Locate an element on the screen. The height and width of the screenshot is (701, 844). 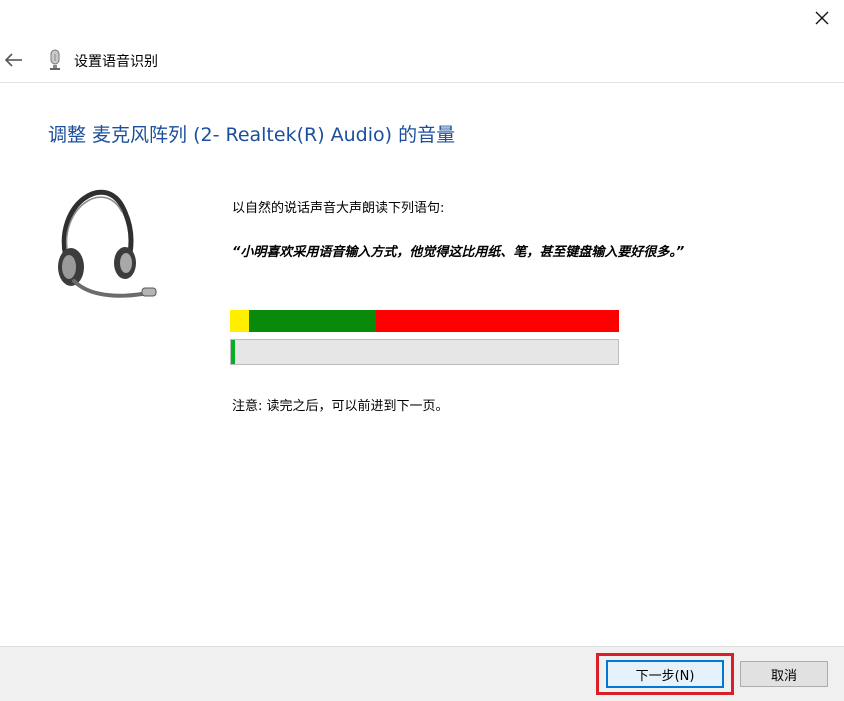
window-title: 设置语音识别 is located at coordinates (116, 62).